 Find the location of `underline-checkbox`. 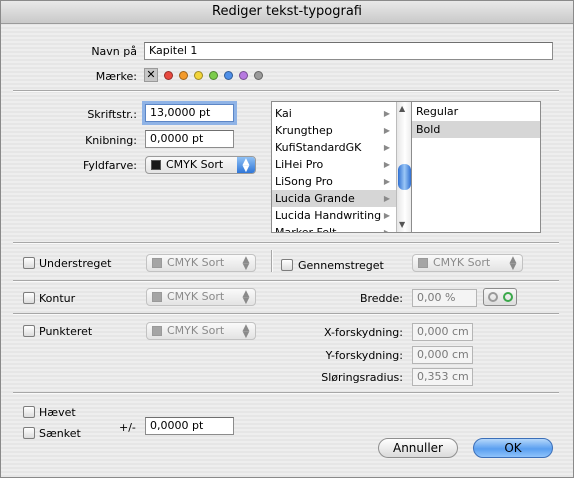

underline-checkbox is located at coordinates (29, 263).